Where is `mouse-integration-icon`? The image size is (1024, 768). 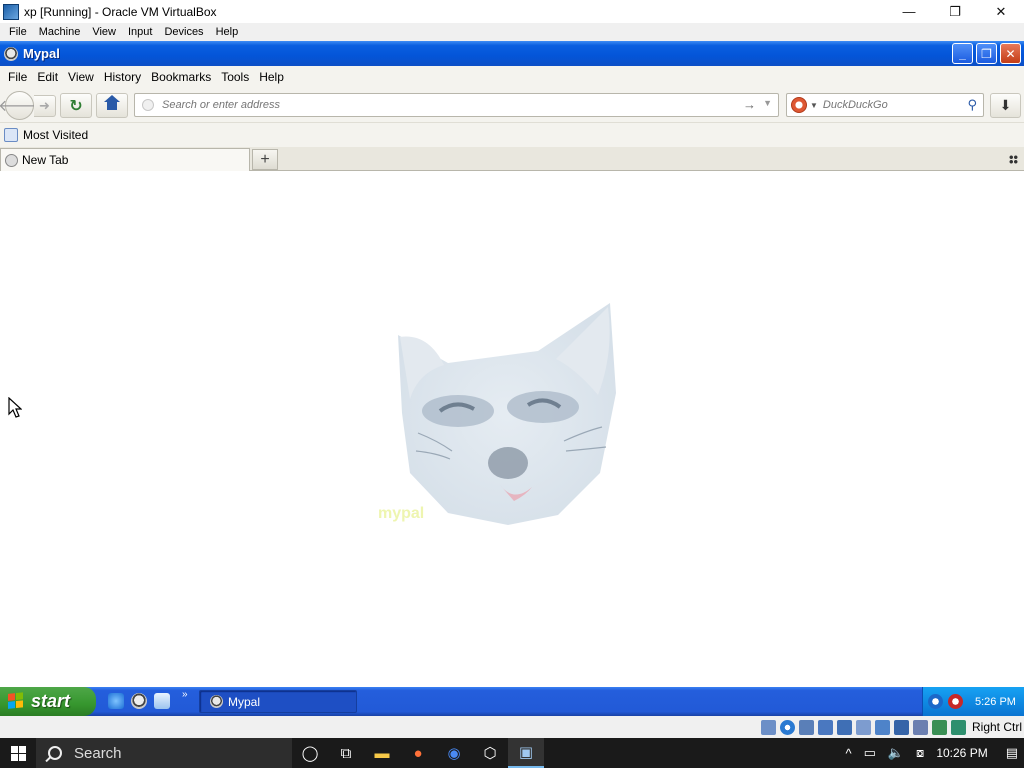 mouse-integration-icon is located at coordinates (939, 727).